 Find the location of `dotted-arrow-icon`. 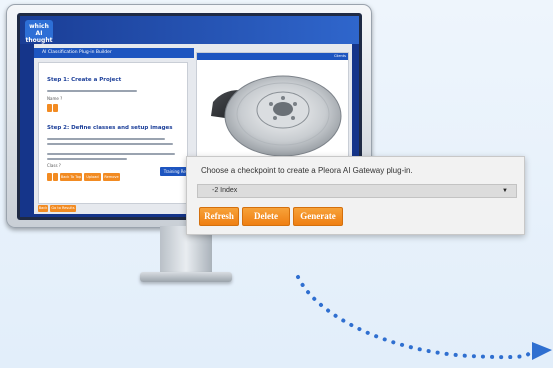

dotted-arrow-icon is located at coordinates (424, 317).